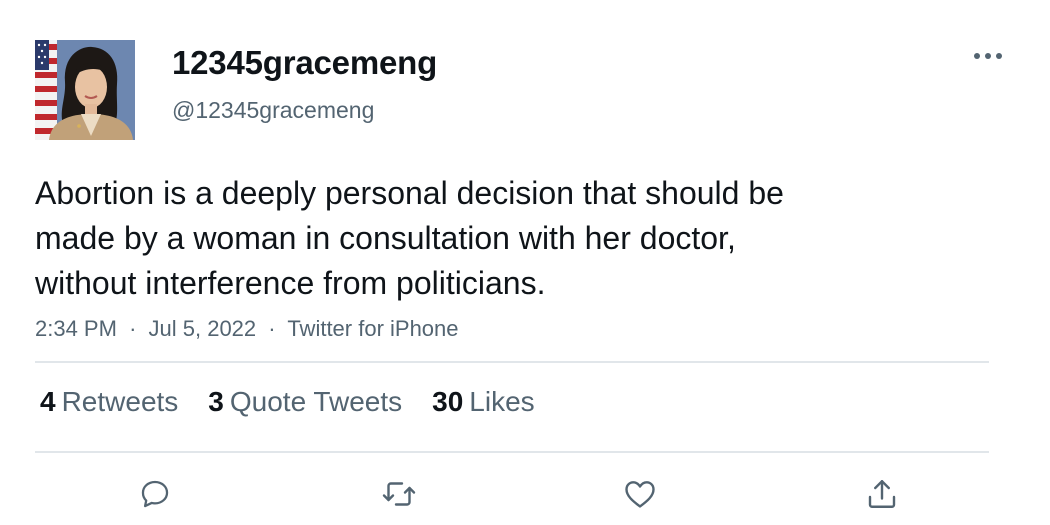 Image resolution: width=1050 pixels, height=525 pixels. Describe the element at coordinates (448, 401) in the screenshot. I see `likes-count: 30` at that location.